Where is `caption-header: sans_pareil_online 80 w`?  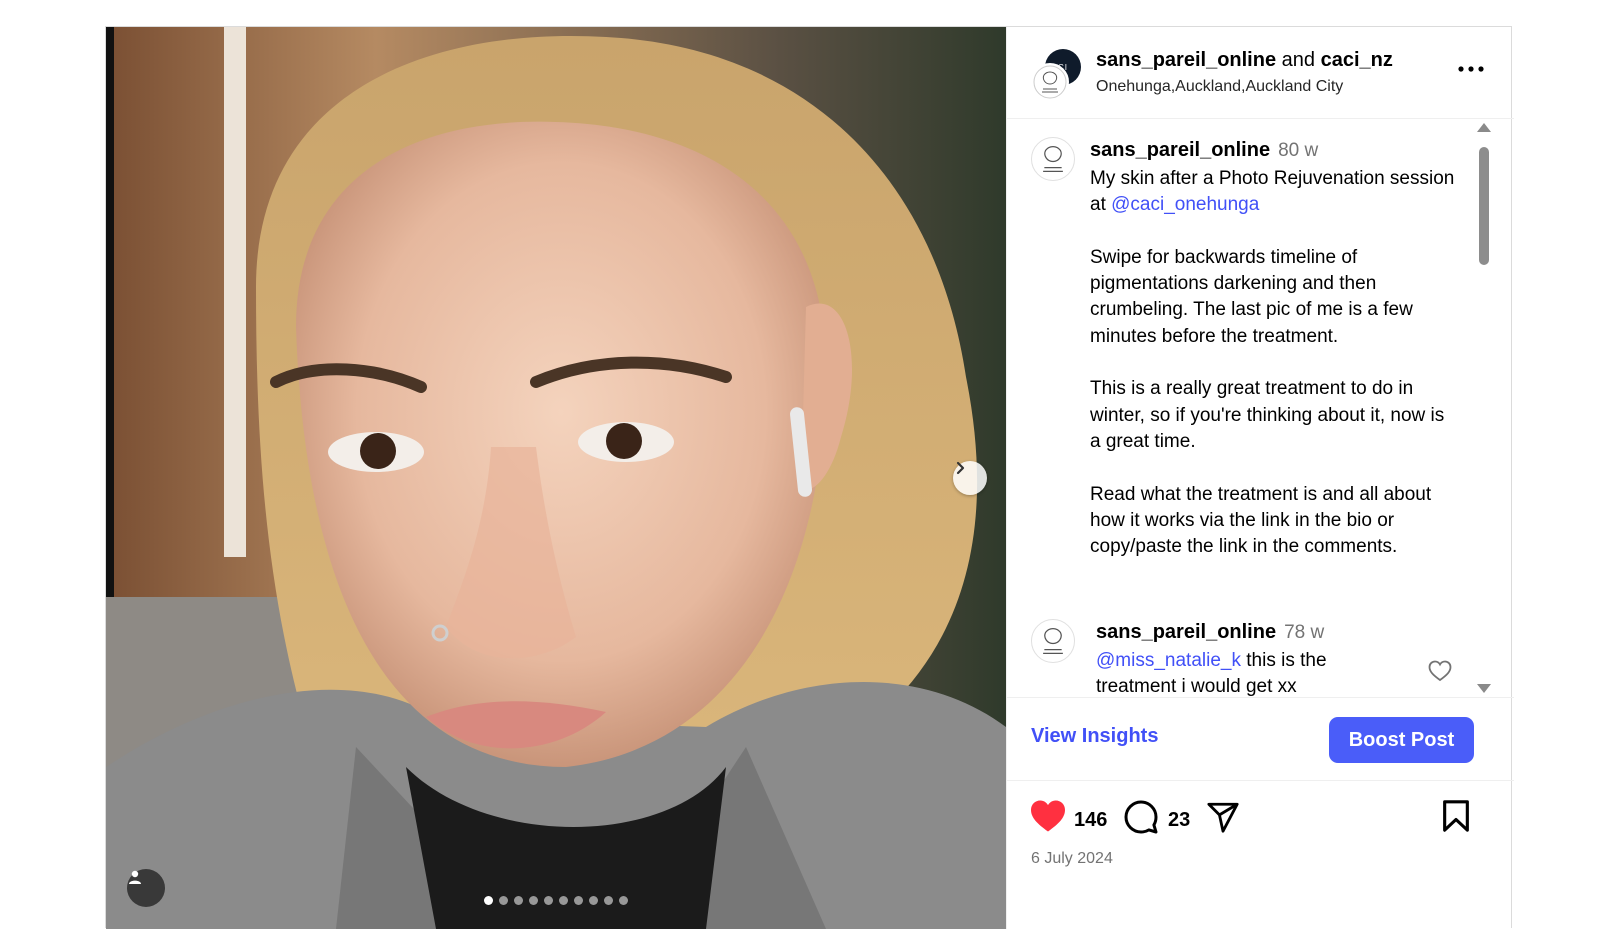 caption-header: sans_pareil_online 80 w is located at coordinates (1204, 150).